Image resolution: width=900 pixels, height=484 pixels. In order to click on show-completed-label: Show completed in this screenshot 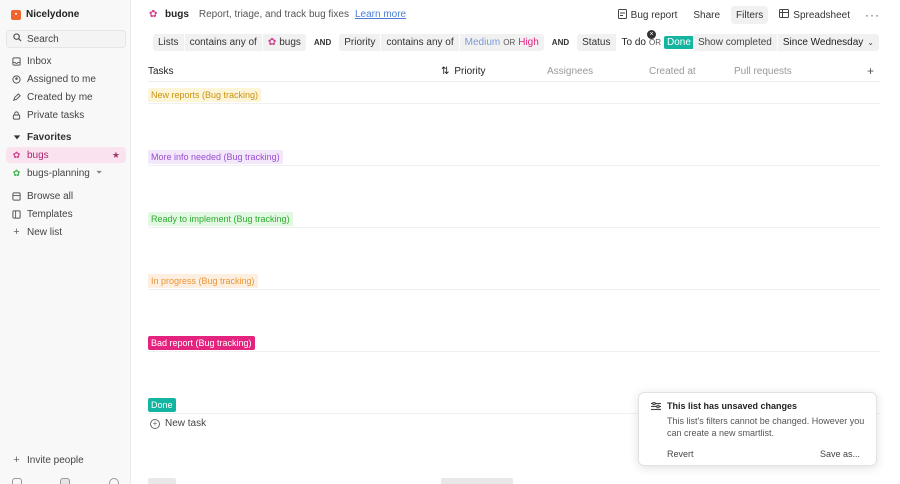, I will do `click(734, 42)`.